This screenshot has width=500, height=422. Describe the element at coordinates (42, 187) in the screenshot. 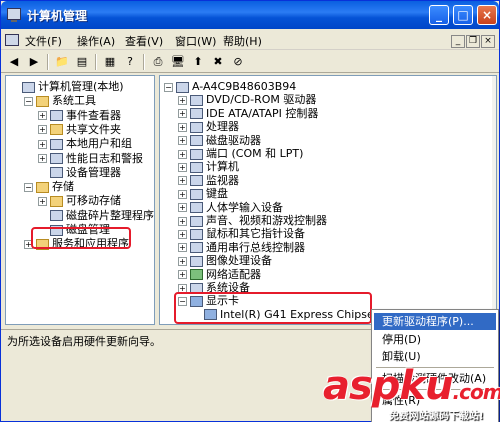

I see `storage-icon` at that location.